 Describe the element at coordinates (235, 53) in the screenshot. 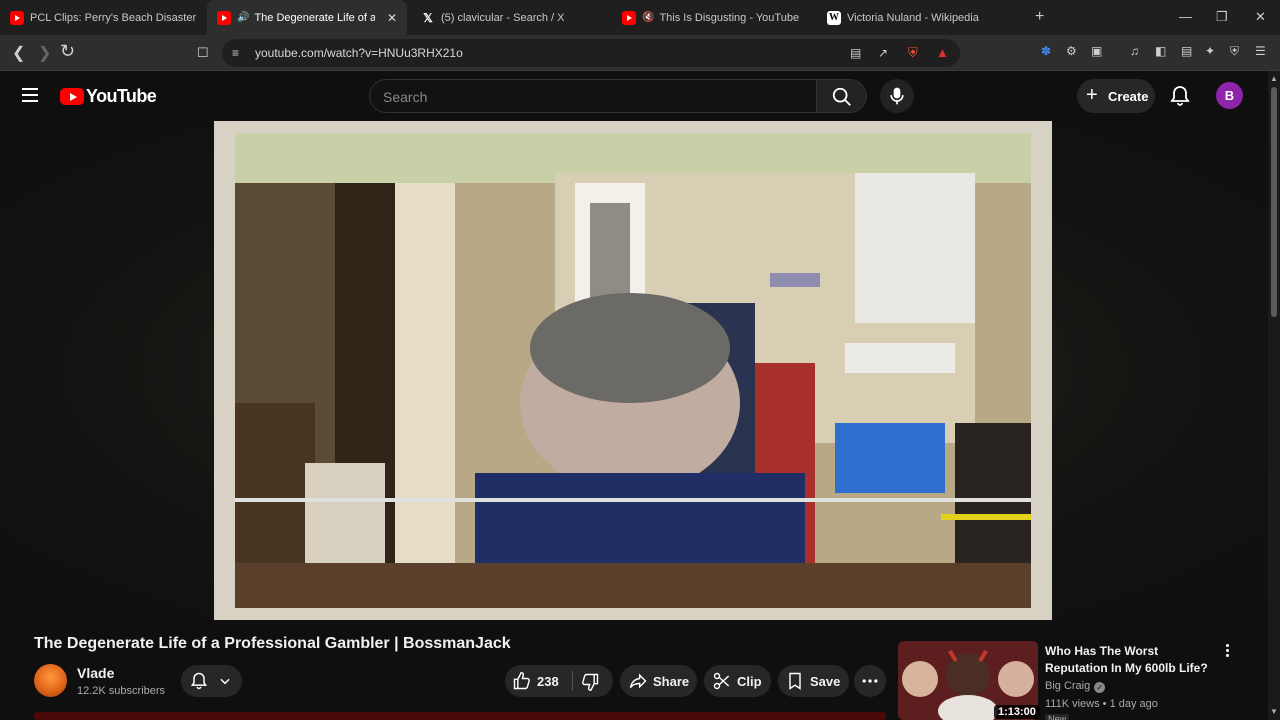

I see `site-settings-icon: ≡` at that location.